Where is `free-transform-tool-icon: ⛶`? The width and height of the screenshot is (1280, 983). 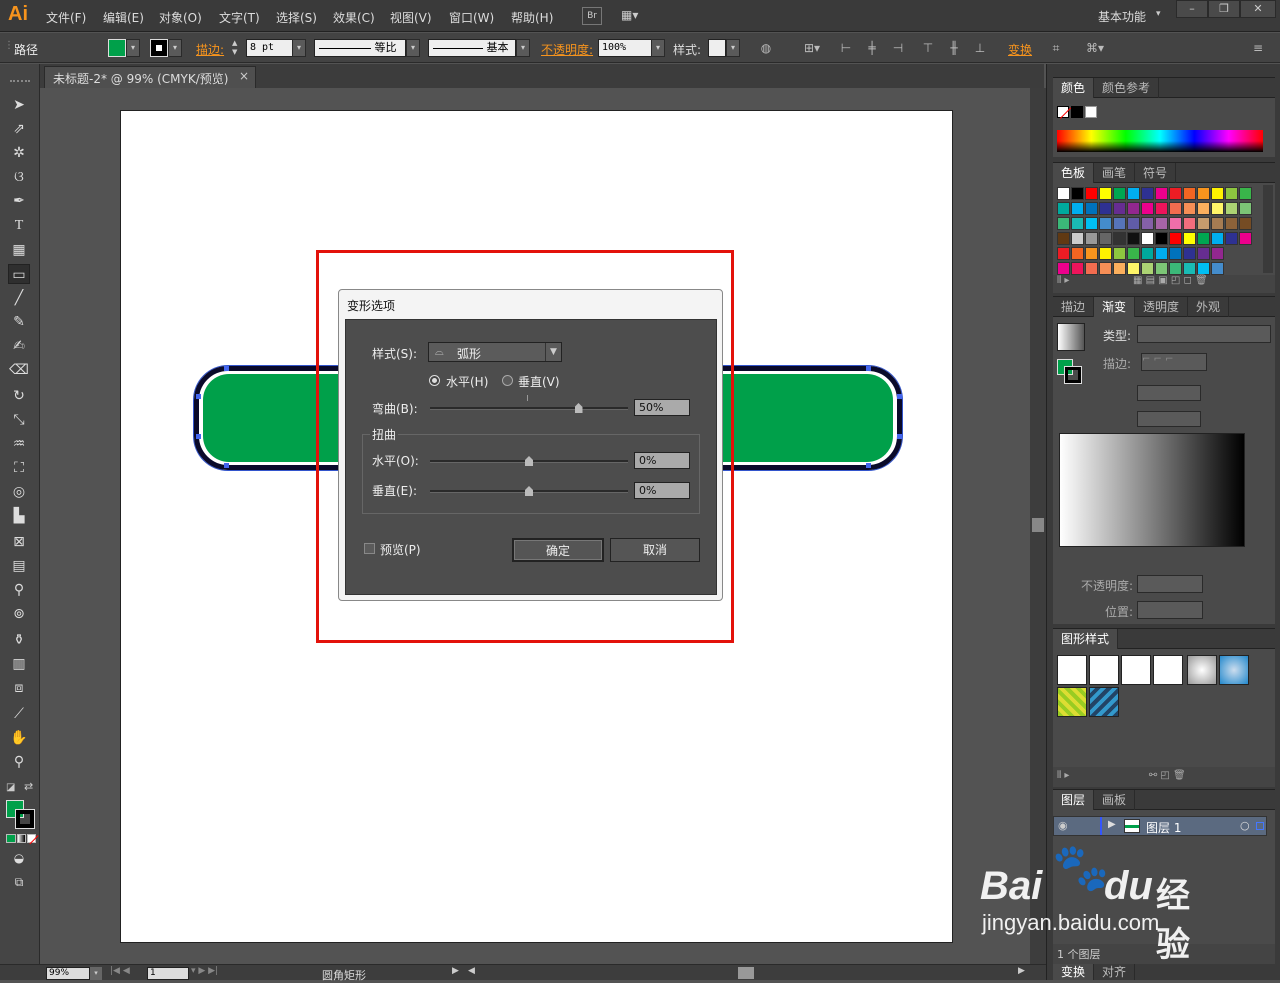 free-transform-tool-icon: ⛶ is located at coordinates (19, 468).